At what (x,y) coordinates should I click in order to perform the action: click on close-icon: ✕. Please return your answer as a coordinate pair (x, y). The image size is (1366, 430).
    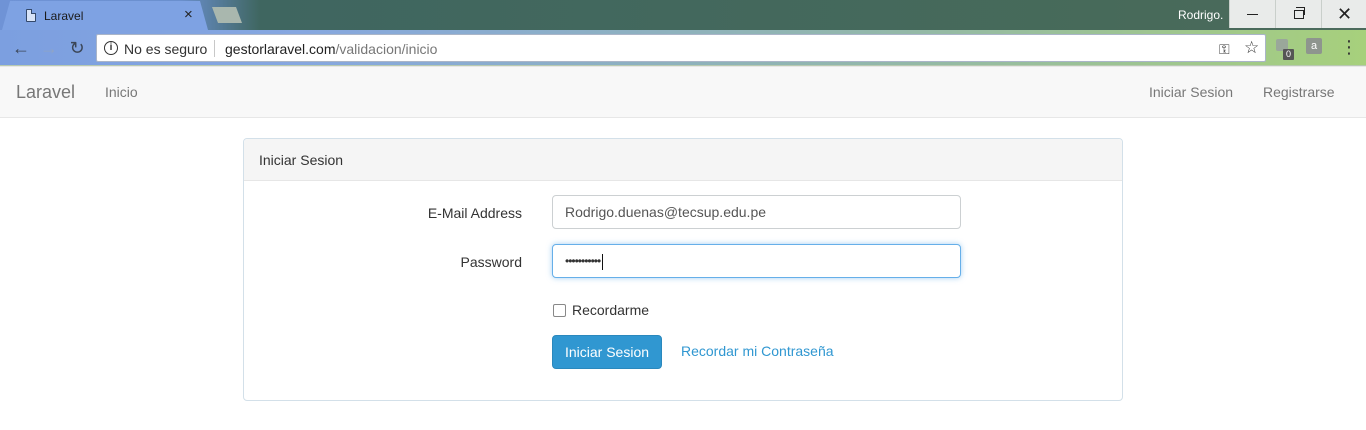
    Looking at the image, I should click on (1344, 14).